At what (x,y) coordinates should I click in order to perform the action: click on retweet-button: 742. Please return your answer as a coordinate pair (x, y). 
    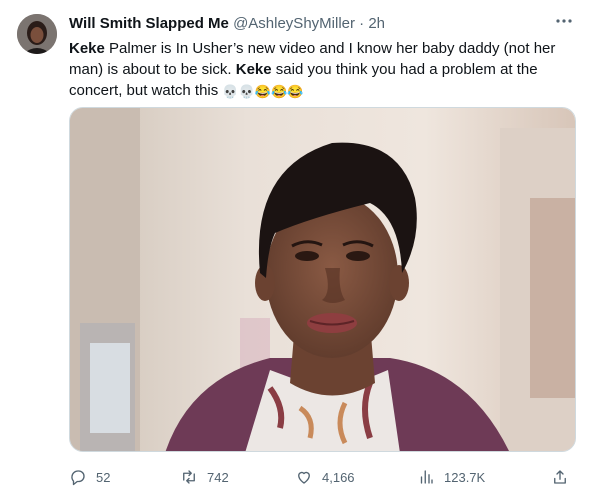
    Looking at the image, I should click on (204, 477).